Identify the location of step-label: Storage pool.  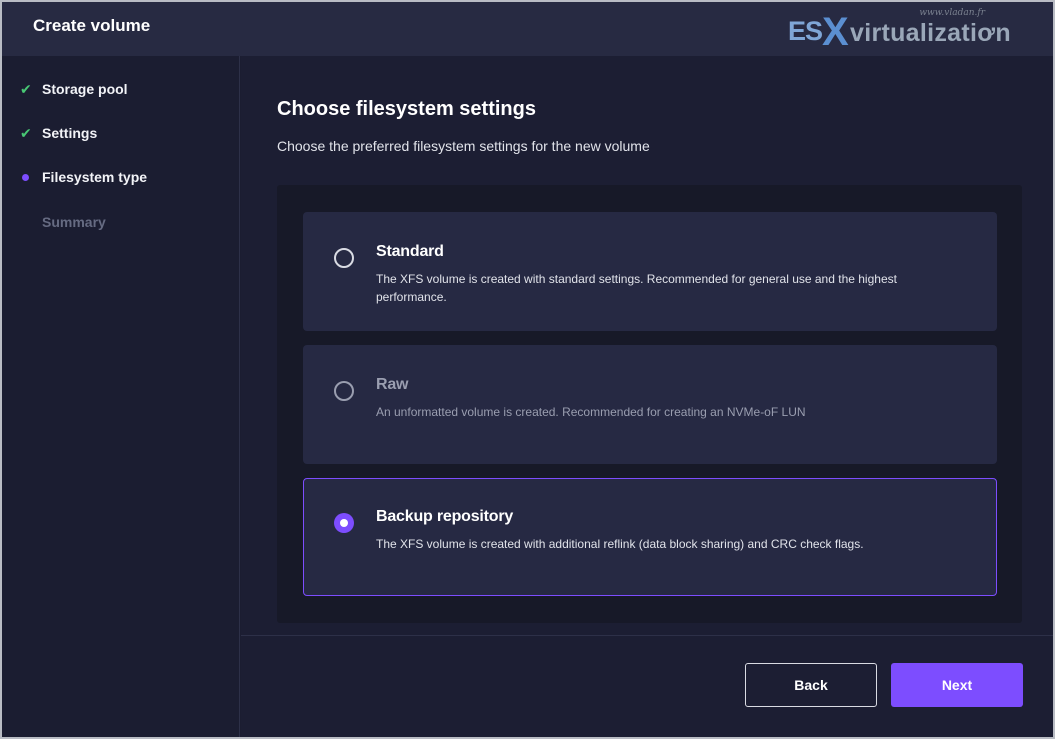
(85, 89).